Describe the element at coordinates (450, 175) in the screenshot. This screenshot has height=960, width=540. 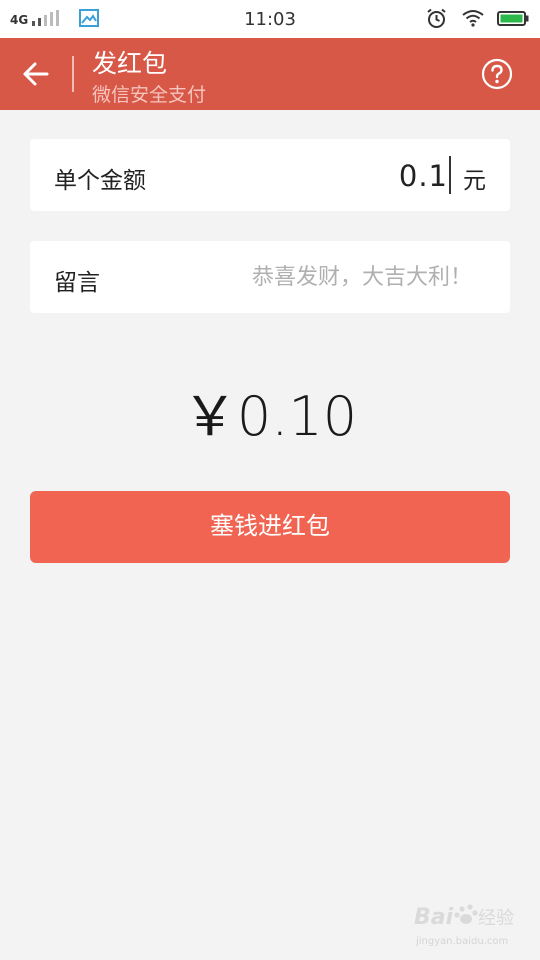
I see `text-caret` at that location.